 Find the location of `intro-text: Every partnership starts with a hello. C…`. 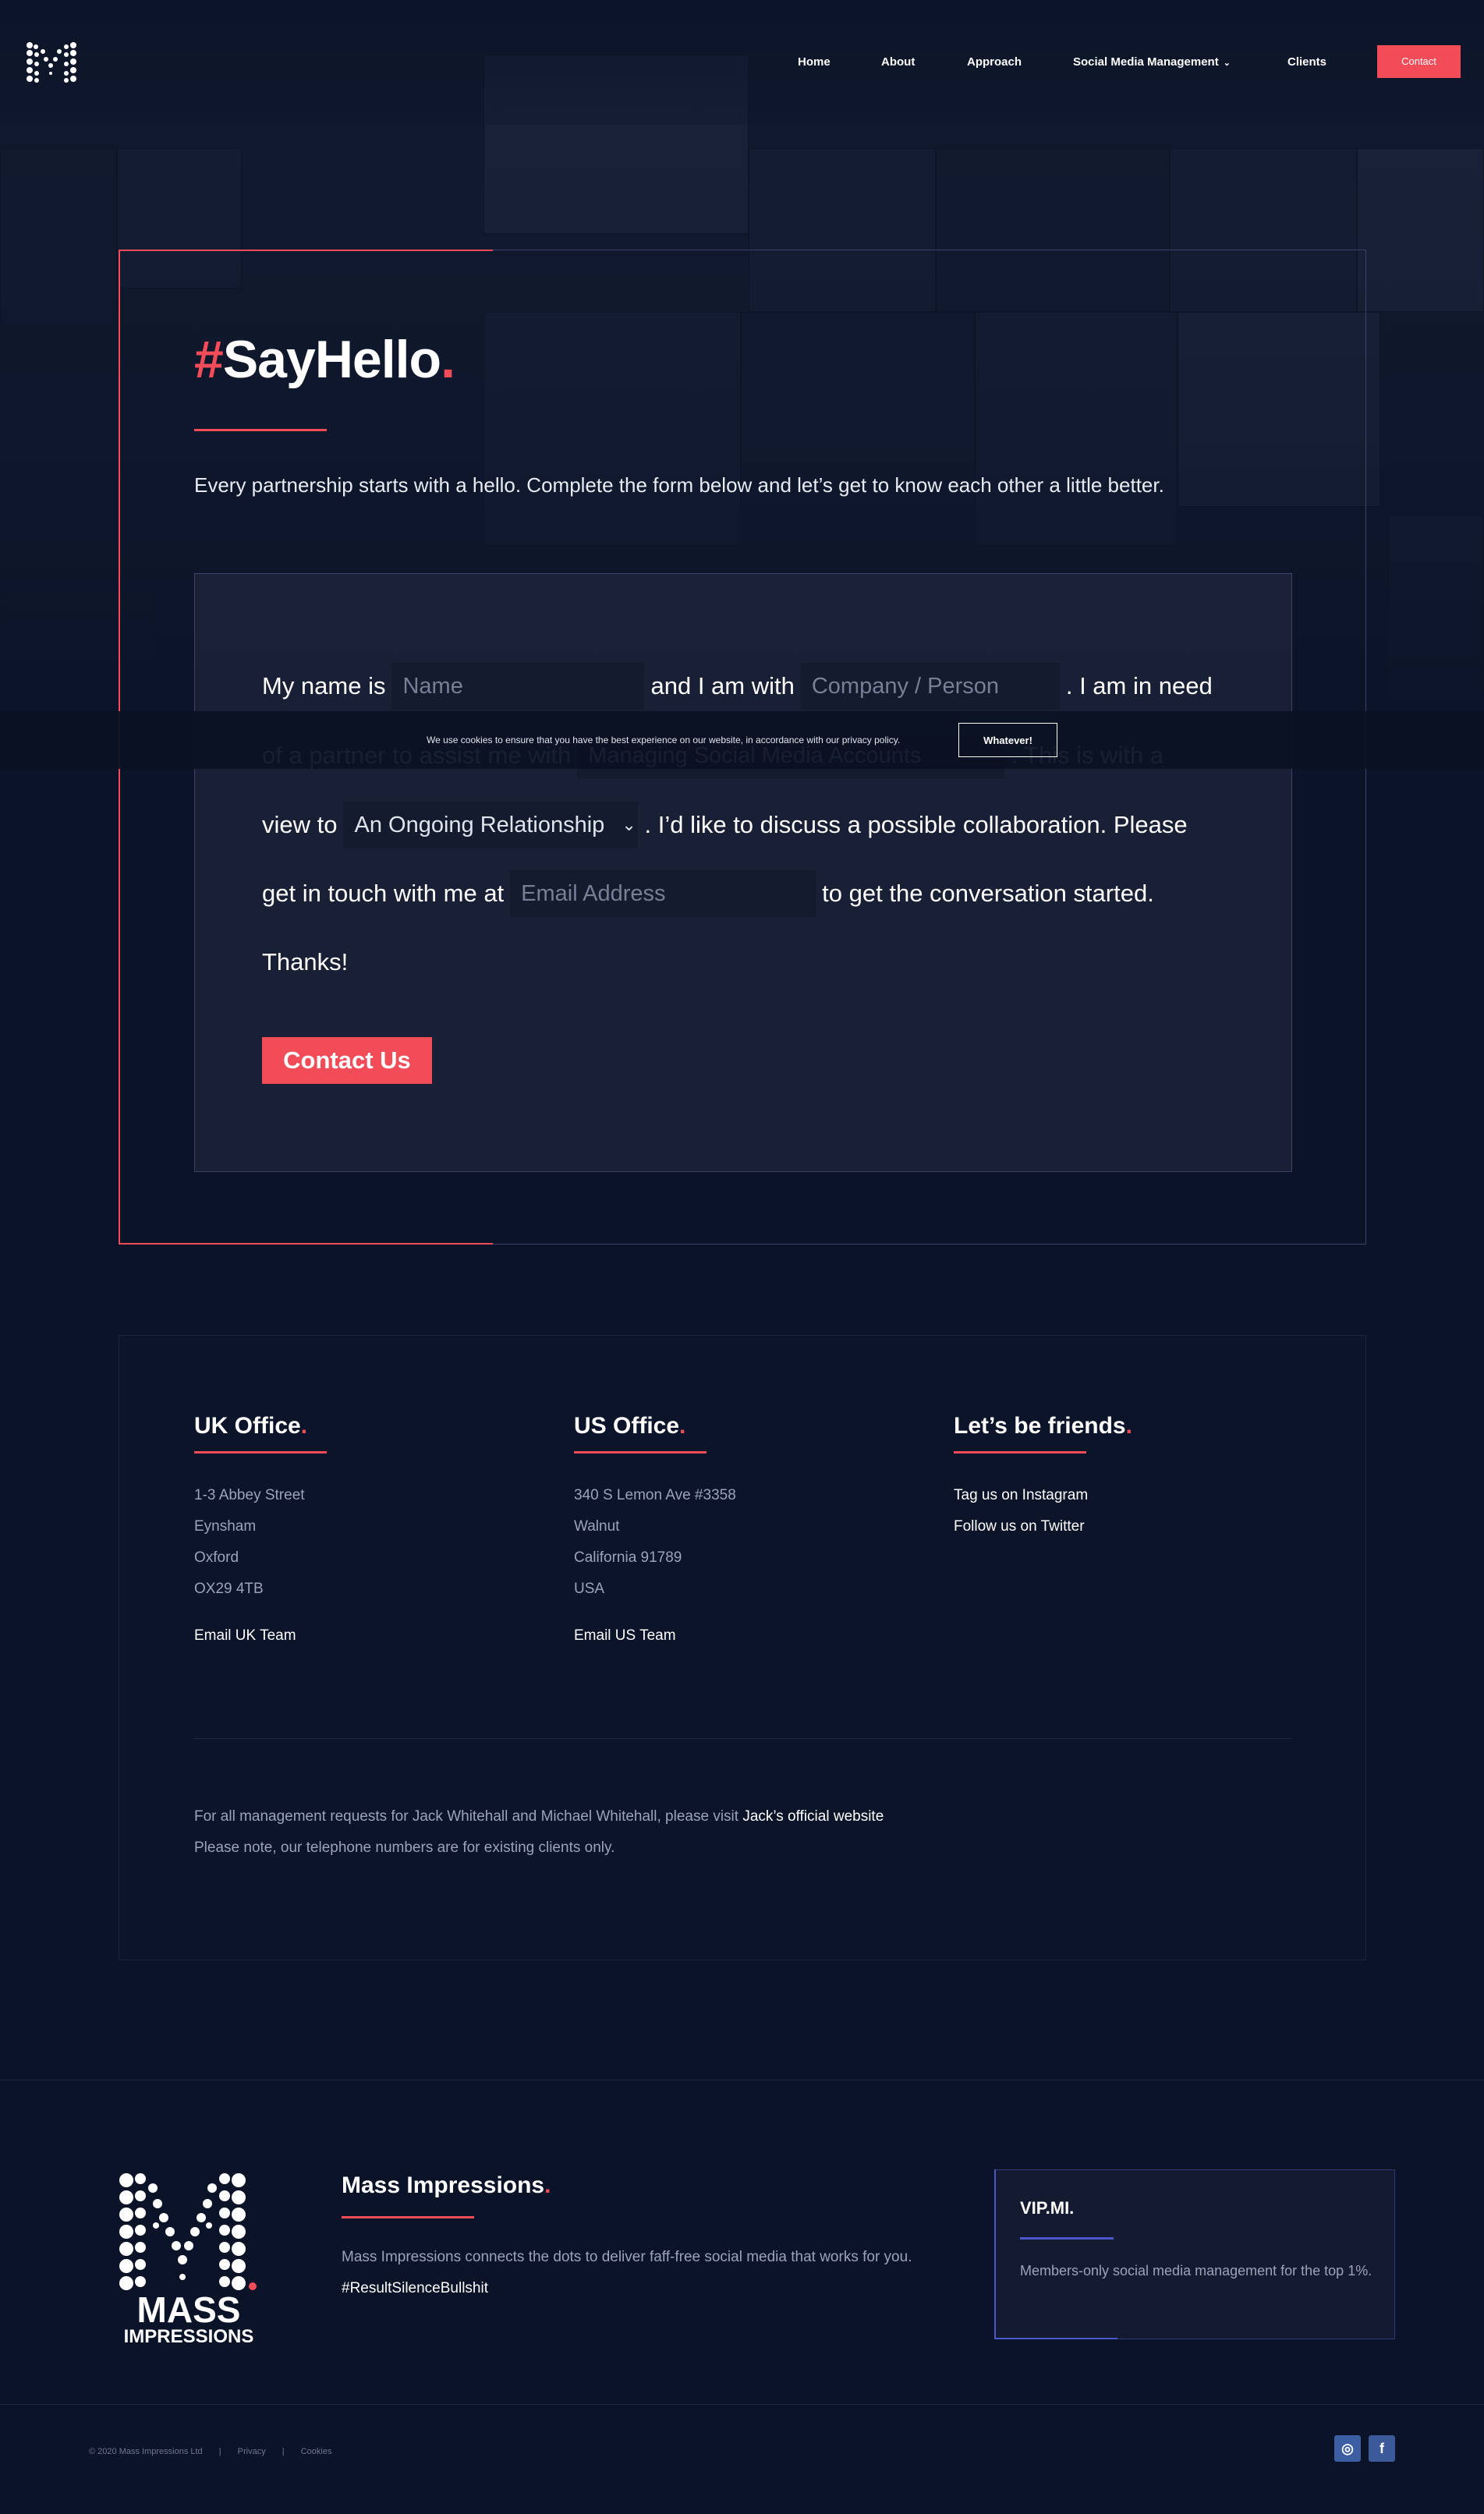

intro-text: Every partnership starts with a hello. C… is located at coordinates (679, 485).